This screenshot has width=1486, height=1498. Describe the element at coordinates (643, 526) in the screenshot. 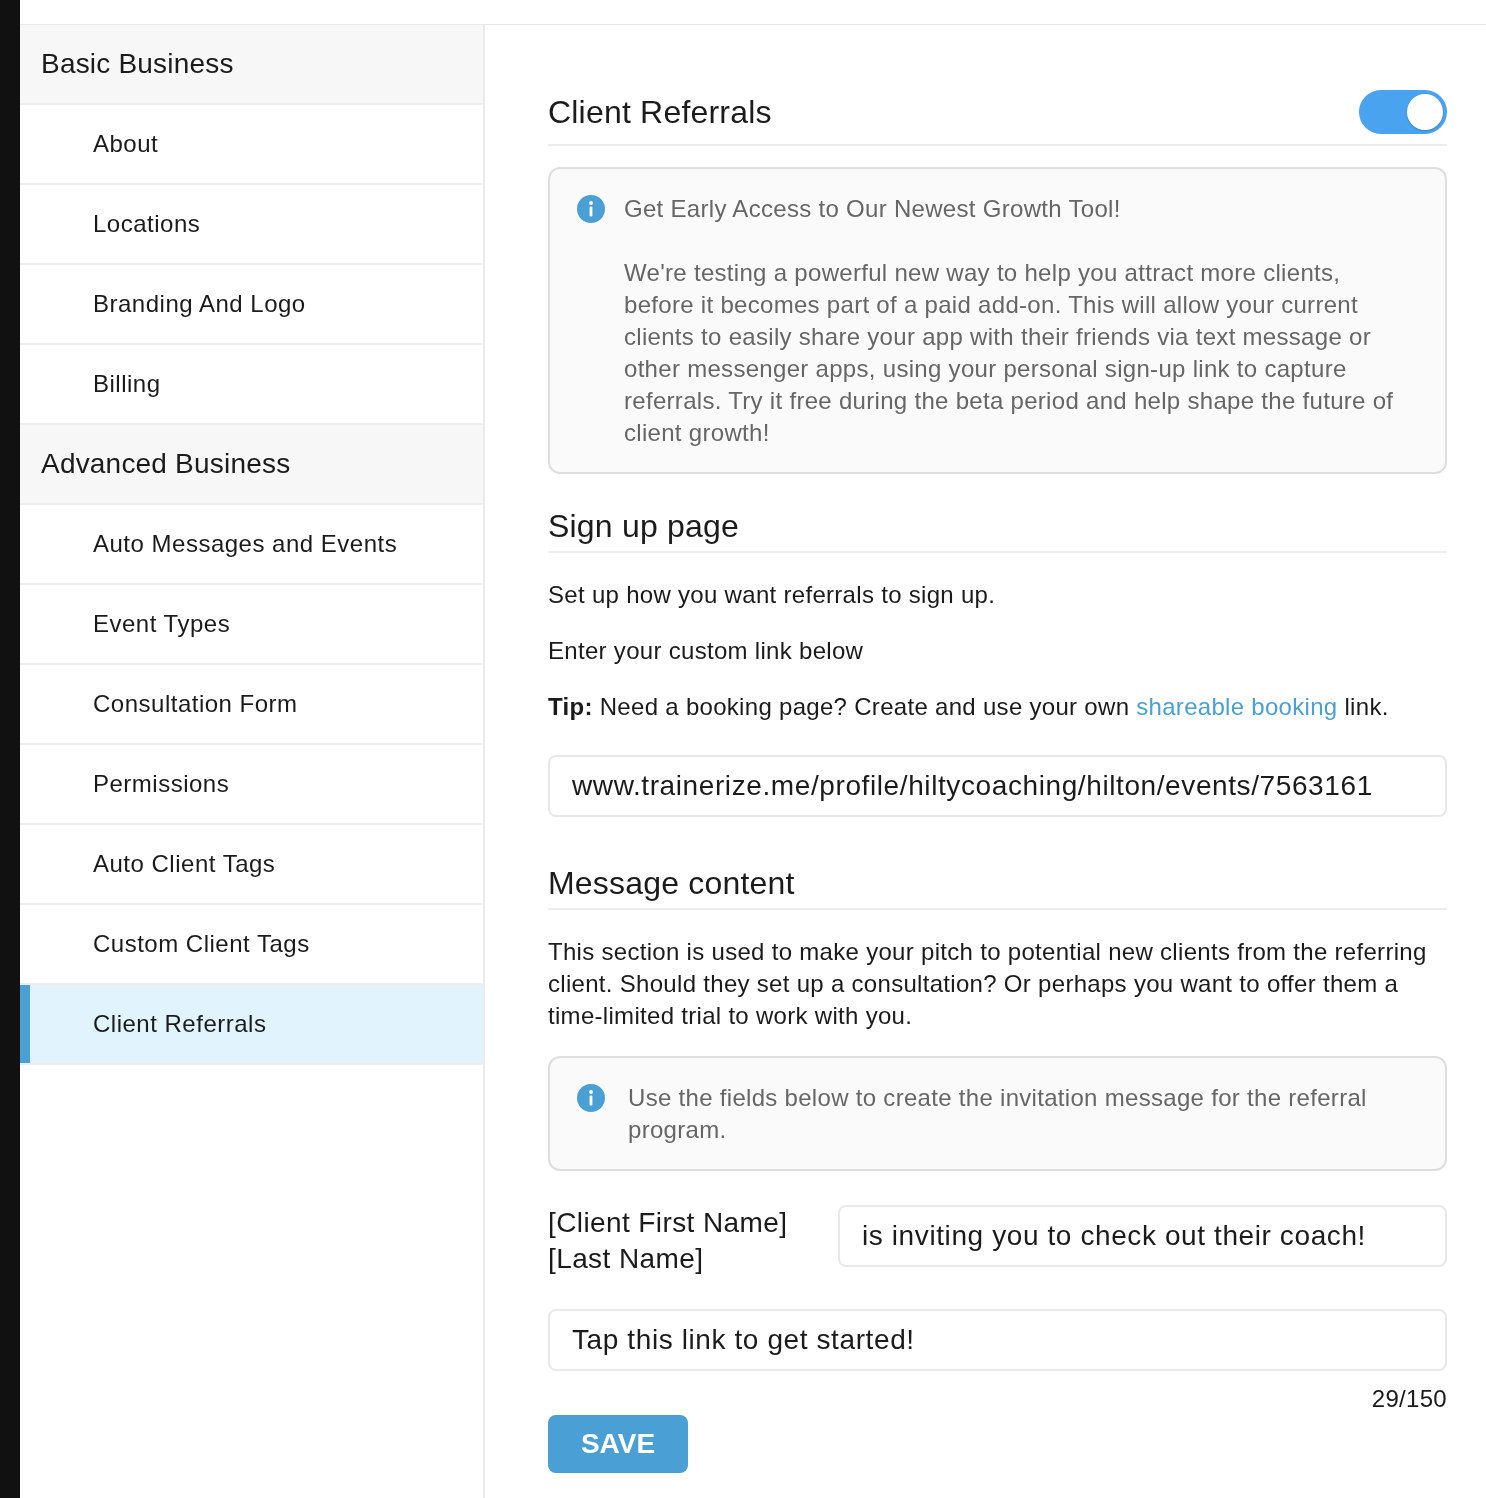

I see `section-heading: Sign up page` at that location.